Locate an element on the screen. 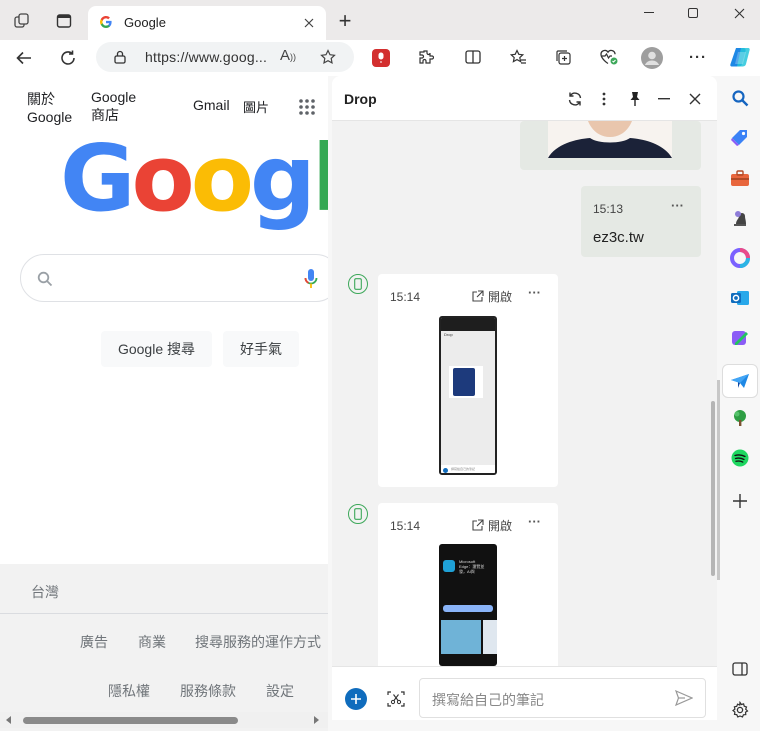  google-footer: 台灣 廣告 商業 搜尋服務的運作方式 隱私權 服務條款 設定 is located at coordinates (164, 647).